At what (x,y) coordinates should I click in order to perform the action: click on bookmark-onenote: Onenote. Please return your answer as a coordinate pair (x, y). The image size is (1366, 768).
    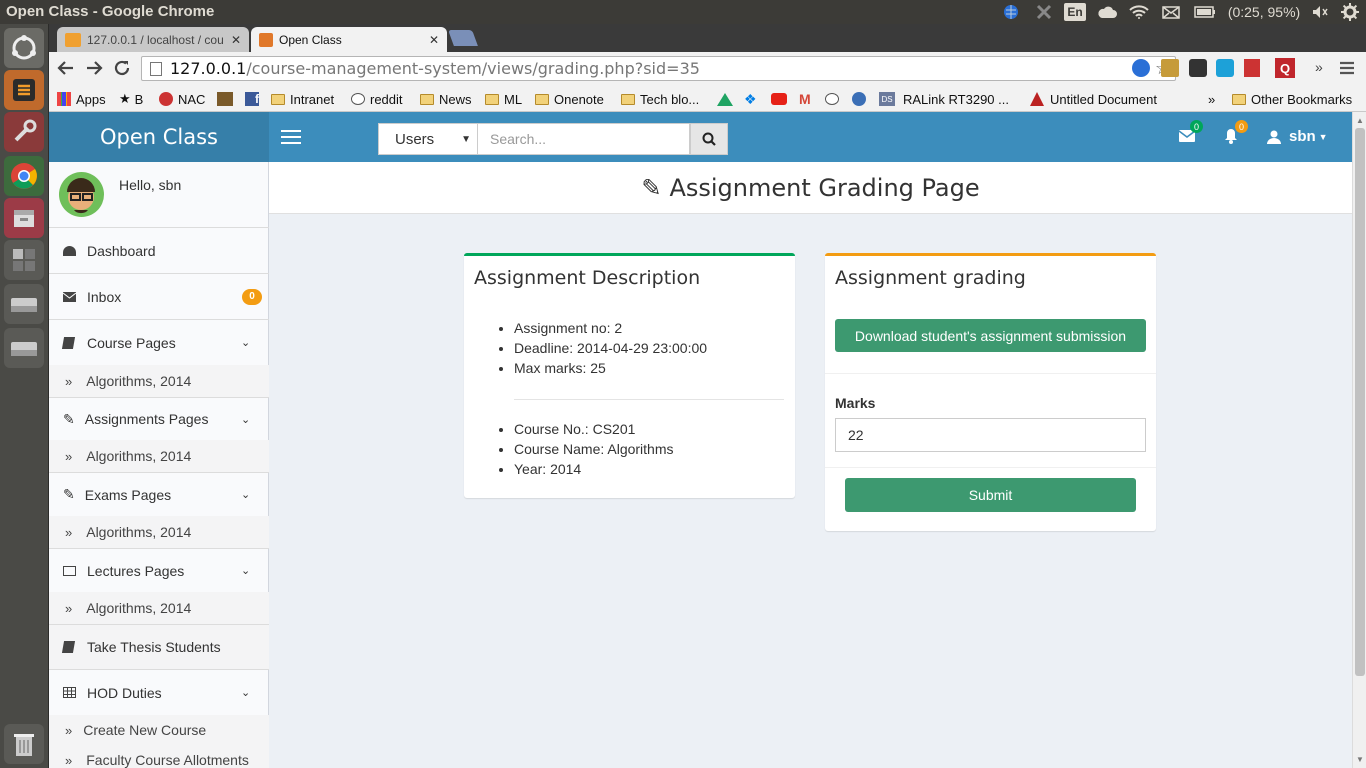
    Looking at the image, I should click on (569, 99).